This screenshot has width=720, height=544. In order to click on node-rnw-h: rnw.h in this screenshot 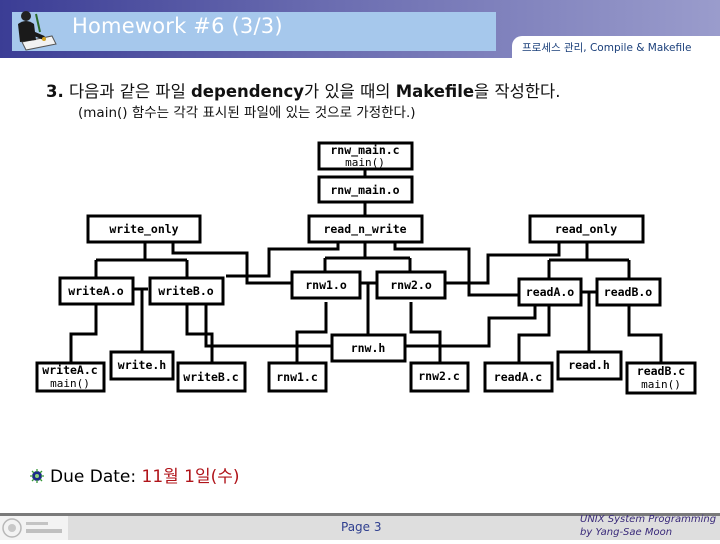, I will do `click(368, 348)`.